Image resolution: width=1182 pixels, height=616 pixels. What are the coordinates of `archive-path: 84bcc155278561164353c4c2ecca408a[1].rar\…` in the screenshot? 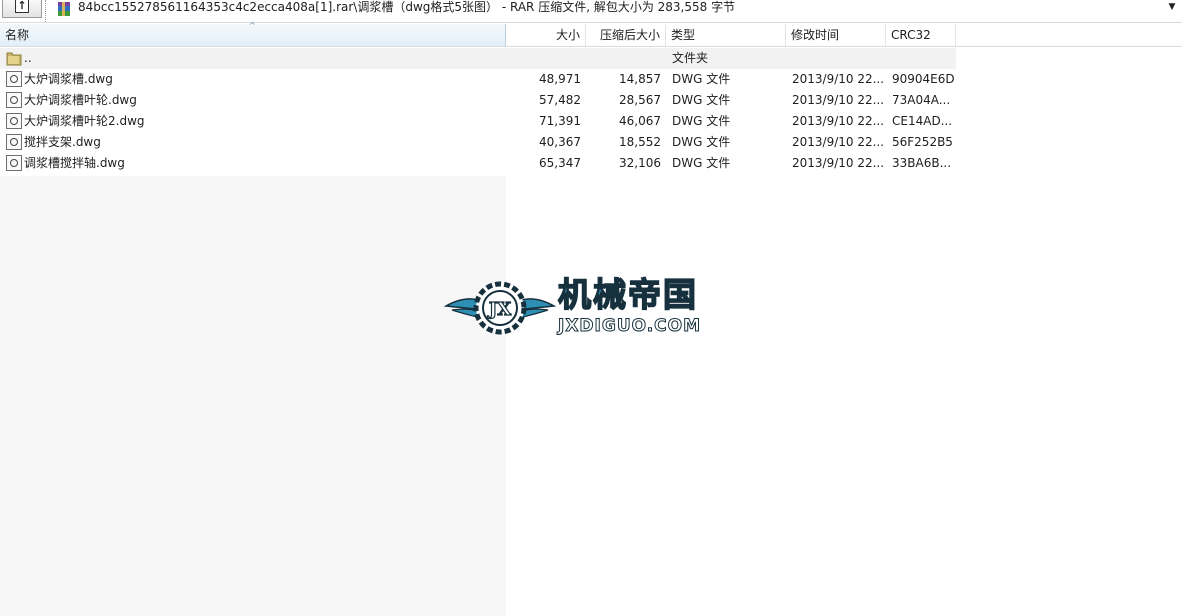 It's located at (406, 7).